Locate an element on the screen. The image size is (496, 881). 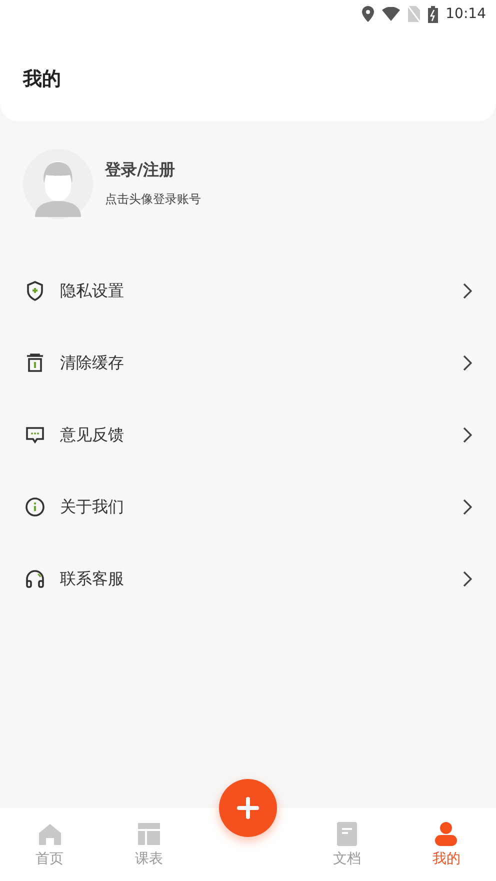
plus-icon is located at coordinates (248, 808).